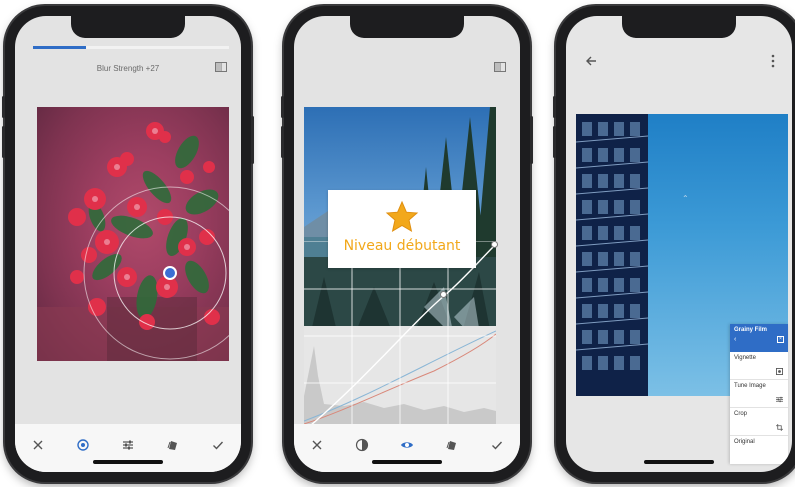 The image size is (795, 487). What do you see at coordinates (59, 47) in the screenshot?
I see `blur-strength-progress-fill` at bounding box center [59, 47].